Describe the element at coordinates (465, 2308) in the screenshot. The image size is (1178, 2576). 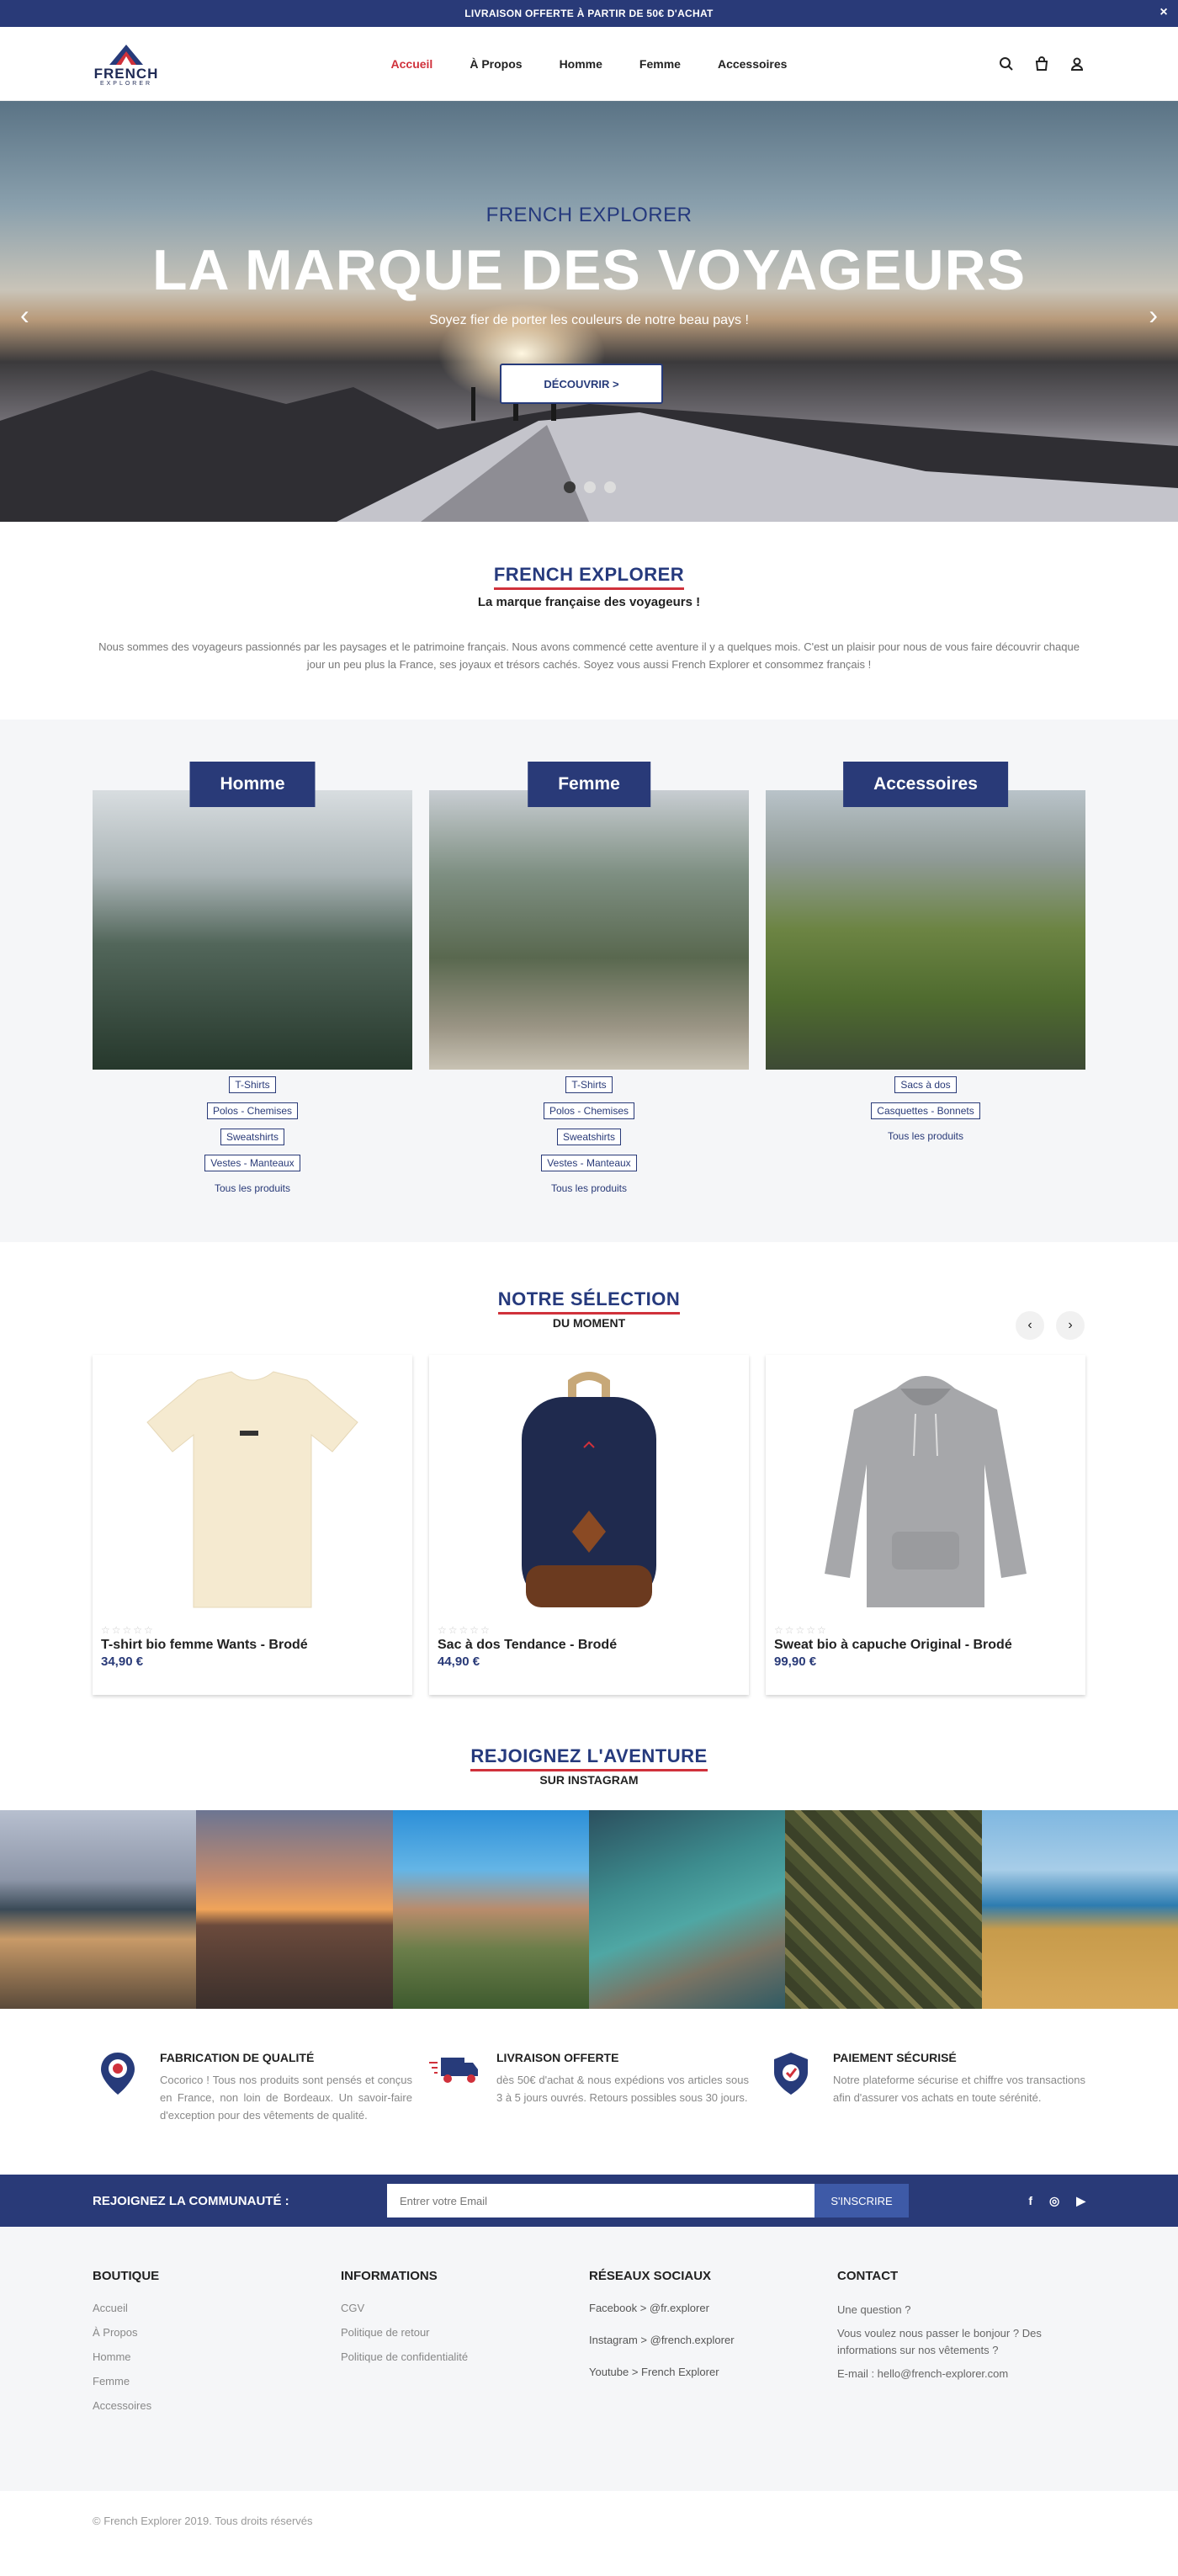
I see `footer-link: CGV` at that location.